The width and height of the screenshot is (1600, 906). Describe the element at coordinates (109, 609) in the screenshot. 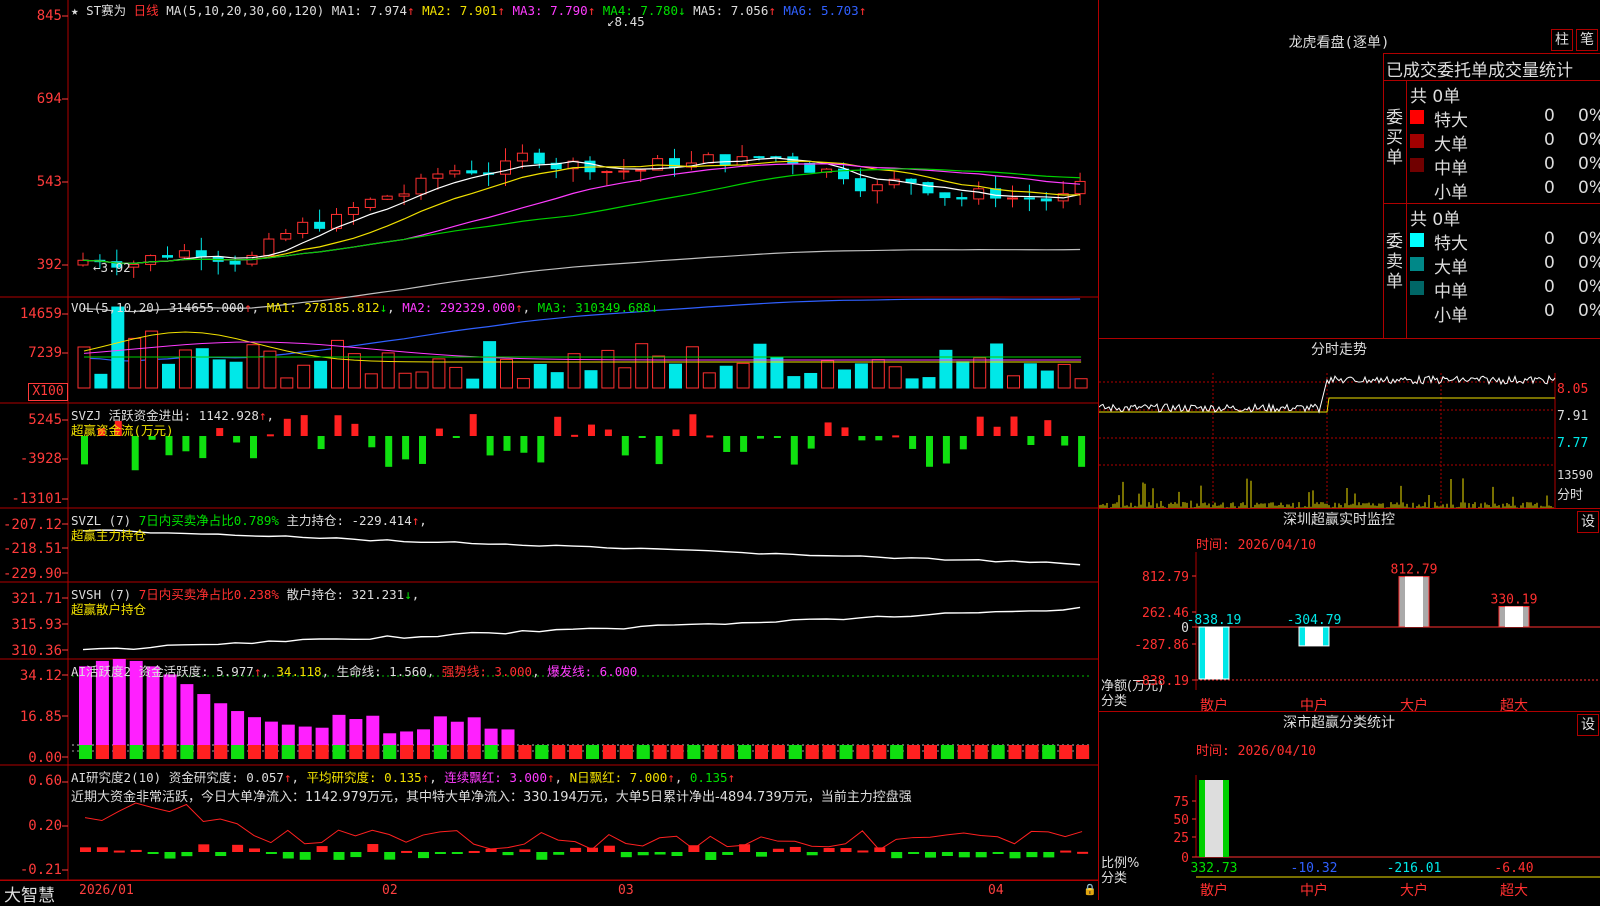

I see `svsh-sub-label: 超赢散户持仓` at that location.